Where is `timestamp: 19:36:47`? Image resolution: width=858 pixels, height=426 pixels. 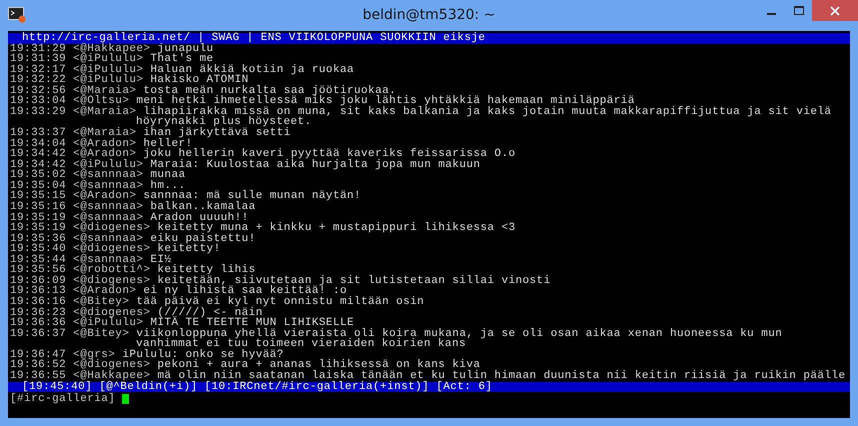 timestamp: 19:36:47 is located at coordinates (38, 355).